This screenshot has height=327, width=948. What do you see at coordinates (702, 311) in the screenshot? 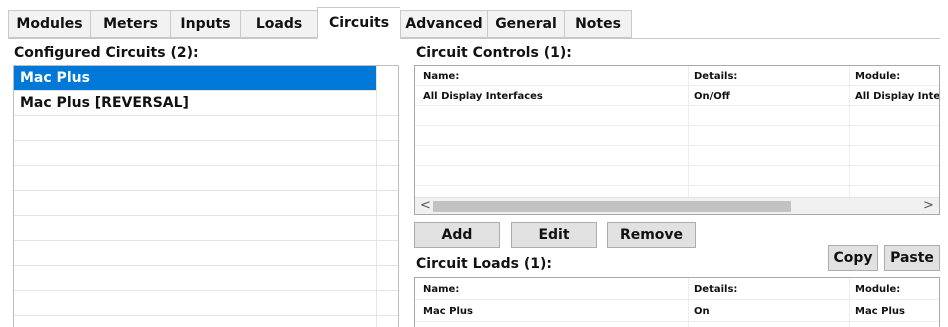
I see `cell-details: On` at bounding box center [702, 311].